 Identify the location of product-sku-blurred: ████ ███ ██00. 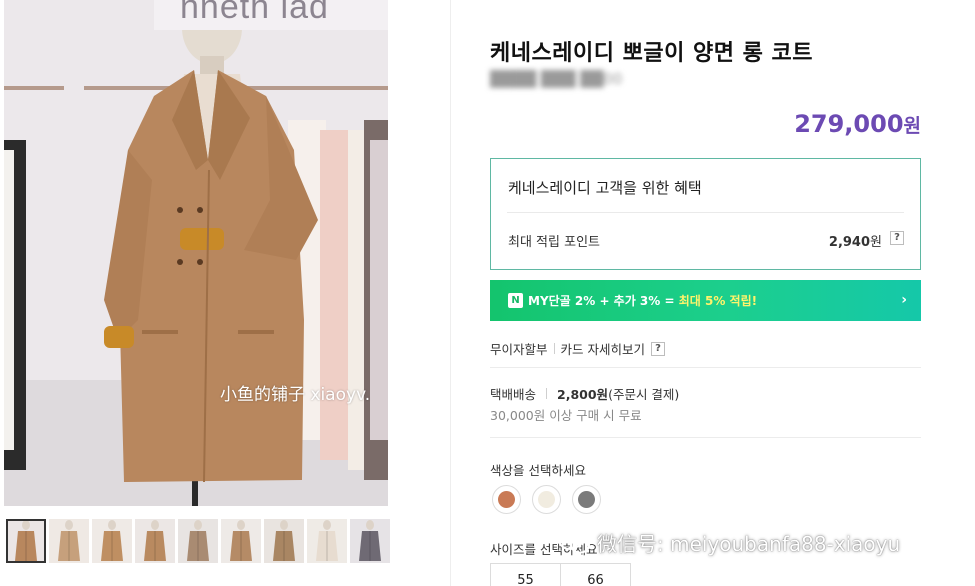
(556, 79).